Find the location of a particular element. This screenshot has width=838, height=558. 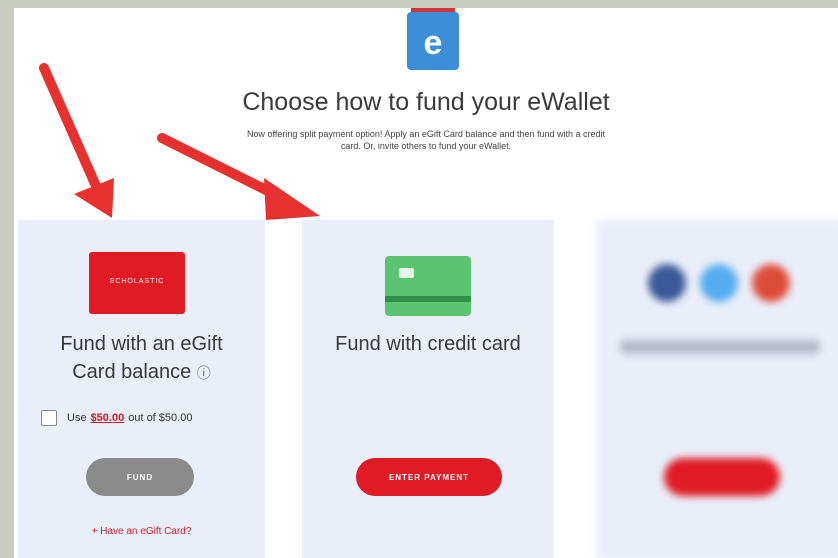

use-balance-row: Use $50.00 out of $50.00 is located at coordinates (116, 418).